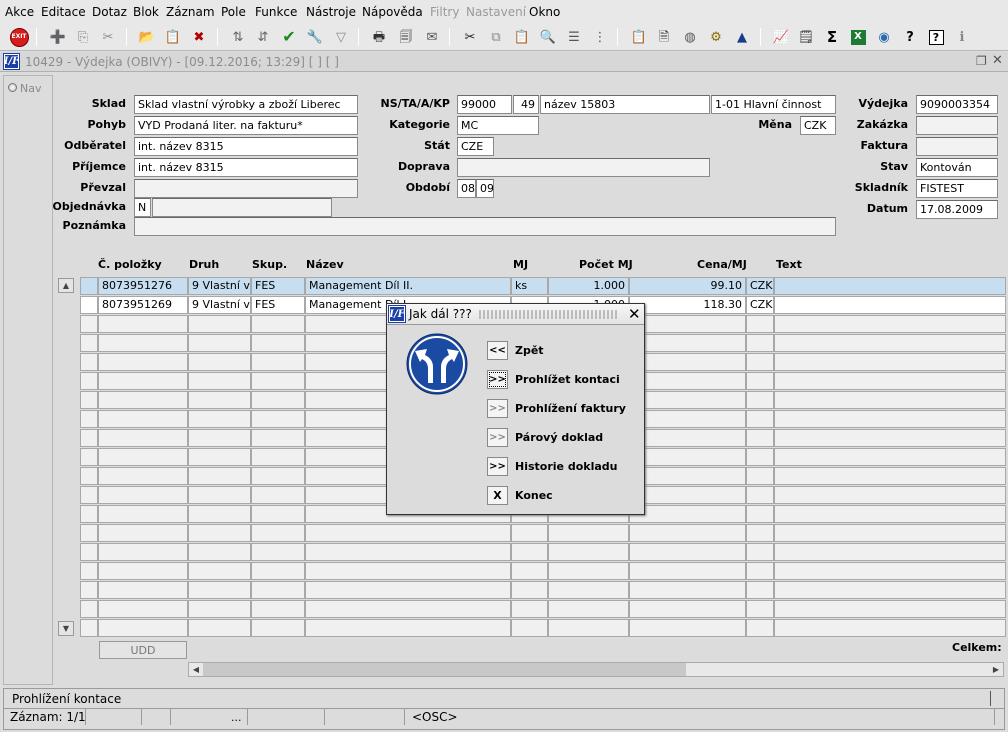  Describe the element at coordinates (690, 37) in the screenshot. I see `globe-icon: ◍` at that location.